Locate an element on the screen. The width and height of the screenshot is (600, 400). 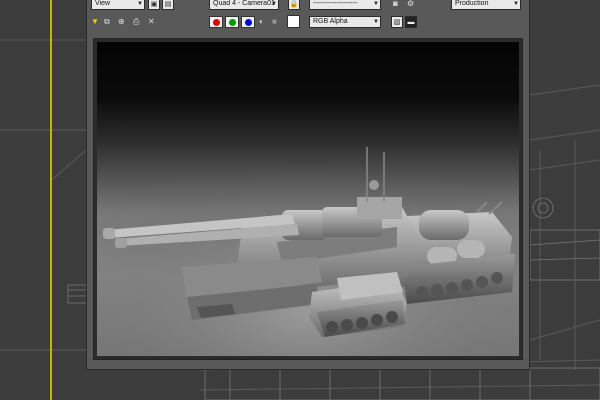
region-icon: ▤ is located at coordinates (168, 4).